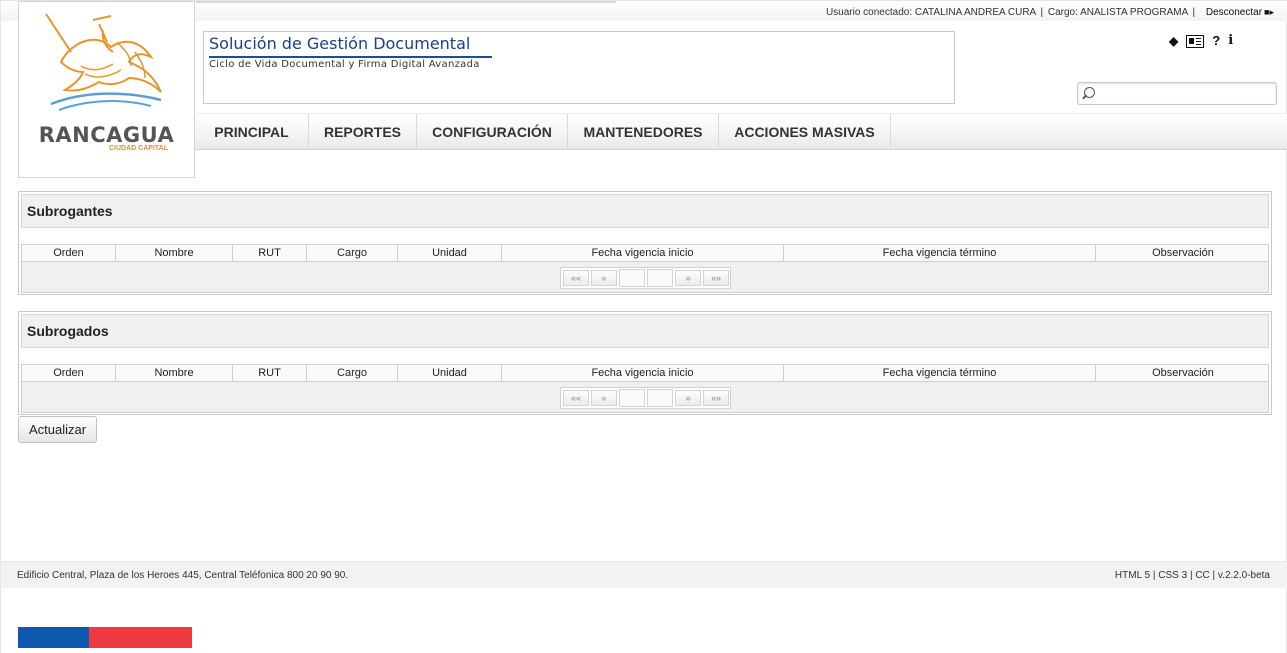 This screenshot has height=653, width=1287. What do you see at coordinates (68, 331) in the screenshot?
I see `panel-title: Subrogados` at bounding box center [68, 331].